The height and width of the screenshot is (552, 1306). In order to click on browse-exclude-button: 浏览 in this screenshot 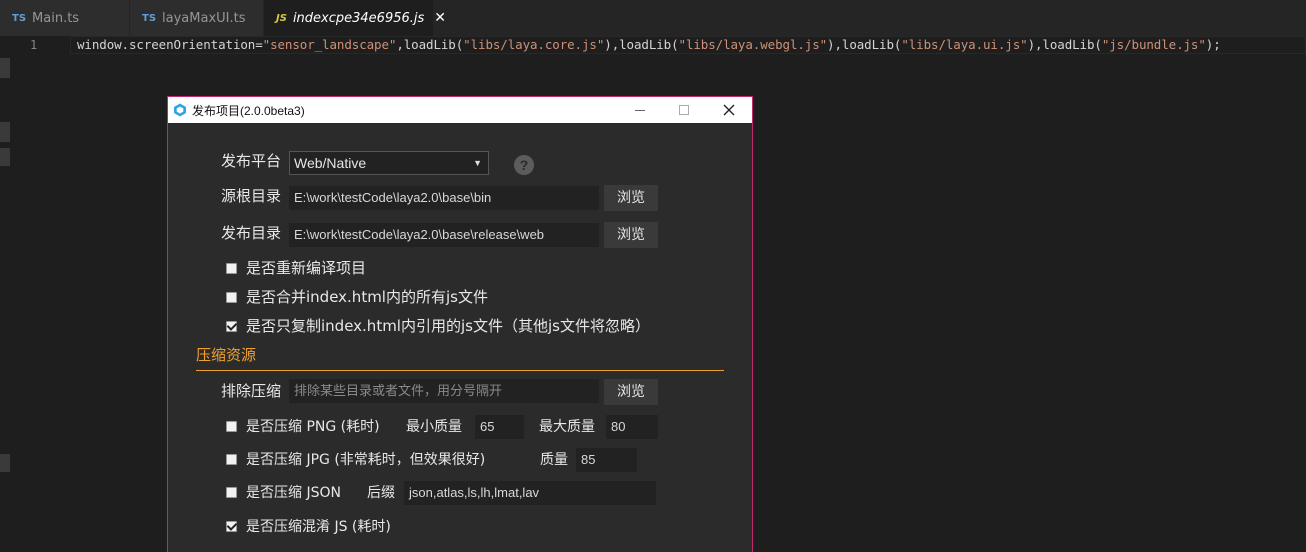, I will do `click(631, 392)`.